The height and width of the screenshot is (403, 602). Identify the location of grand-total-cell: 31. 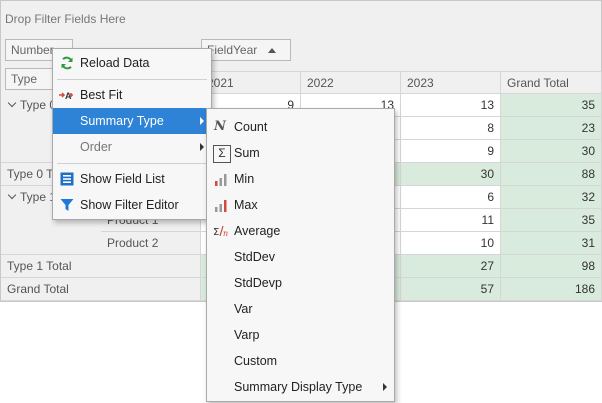
(551, 243).